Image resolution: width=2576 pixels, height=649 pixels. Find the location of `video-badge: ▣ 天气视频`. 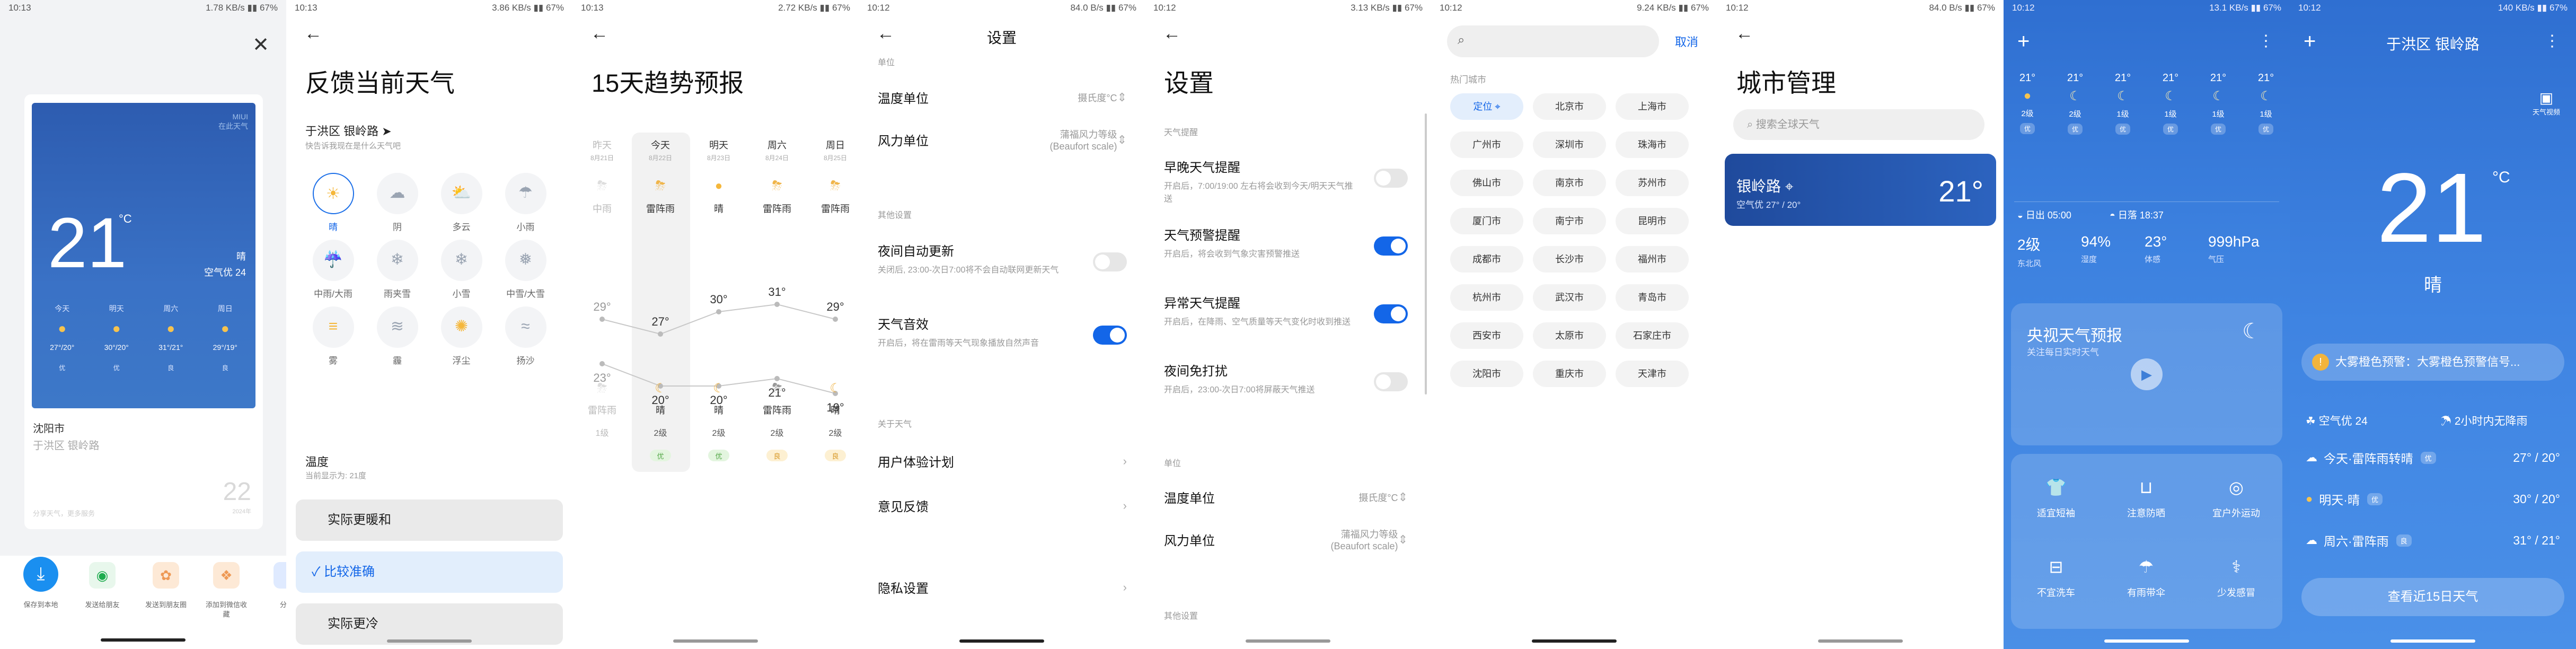

video-badge: ▣ 天气视频 is located at coordinates (2546, 103).